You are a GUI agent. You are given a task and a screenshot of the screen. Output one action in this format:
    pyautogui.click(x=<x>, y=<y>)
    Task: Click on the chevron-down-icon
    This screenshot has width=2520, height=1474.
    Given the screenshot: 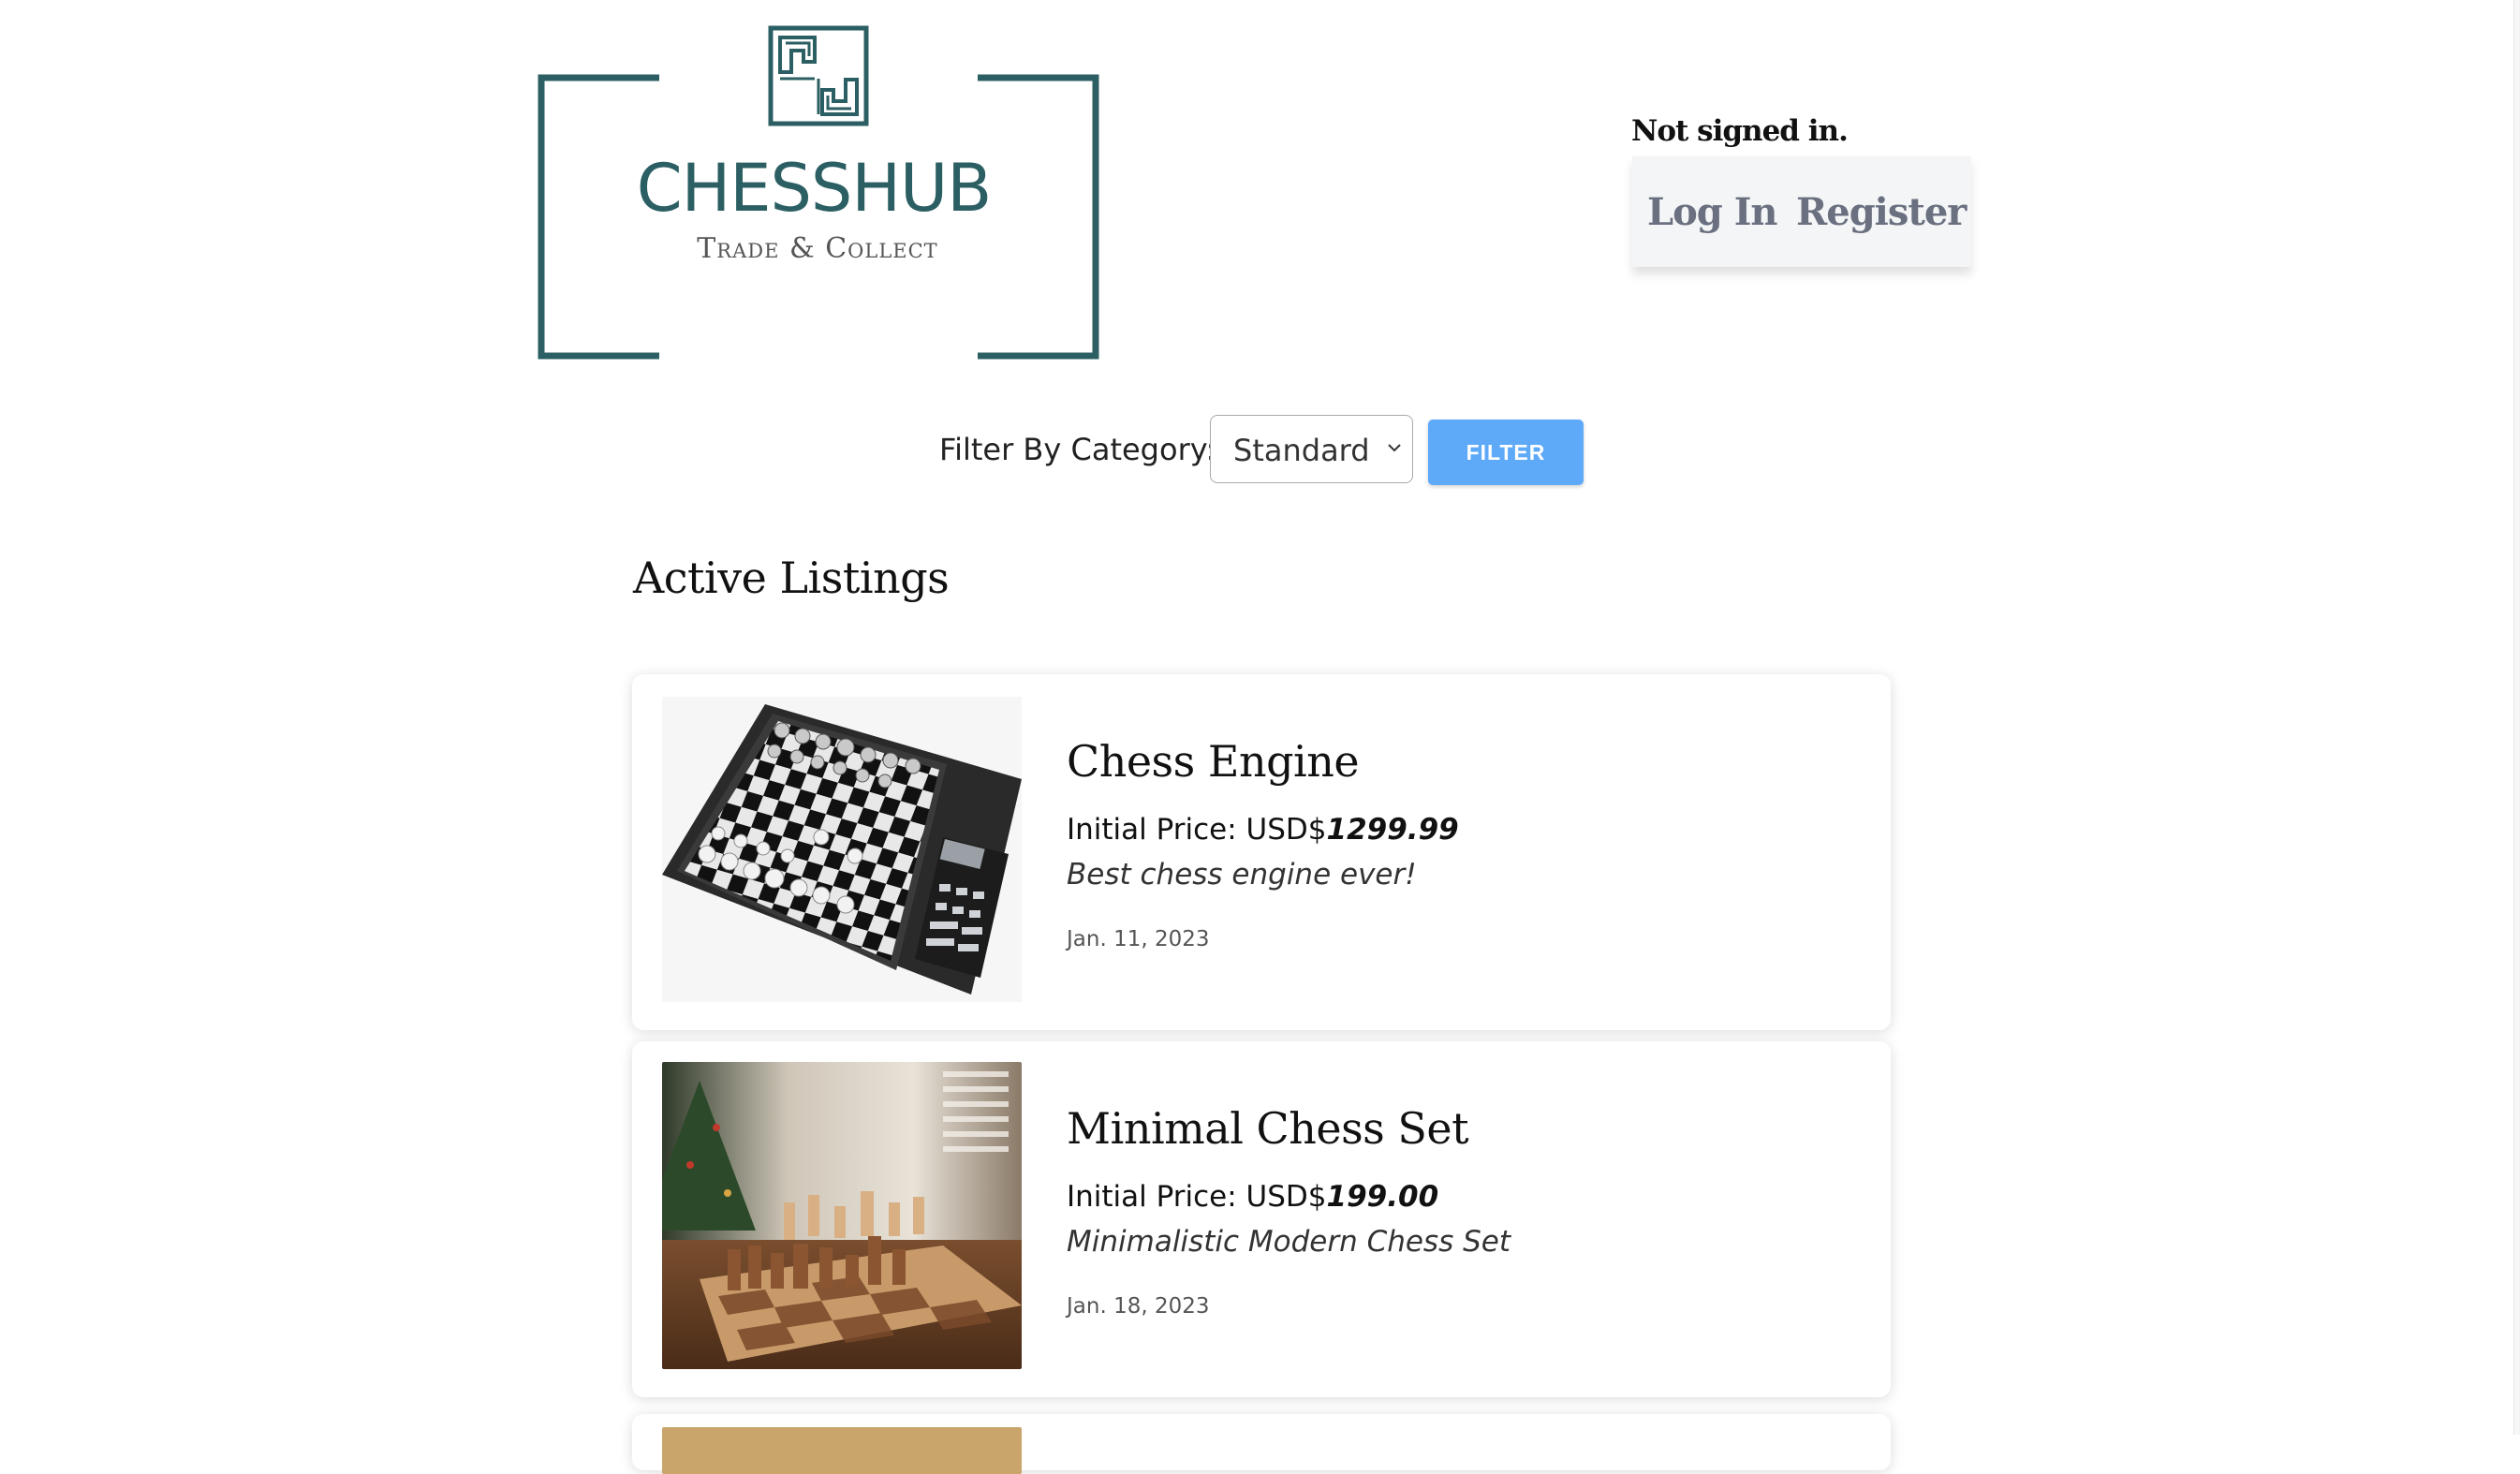 What is the action you would take?
    pyautogui.click(x=1394, y=448)
    